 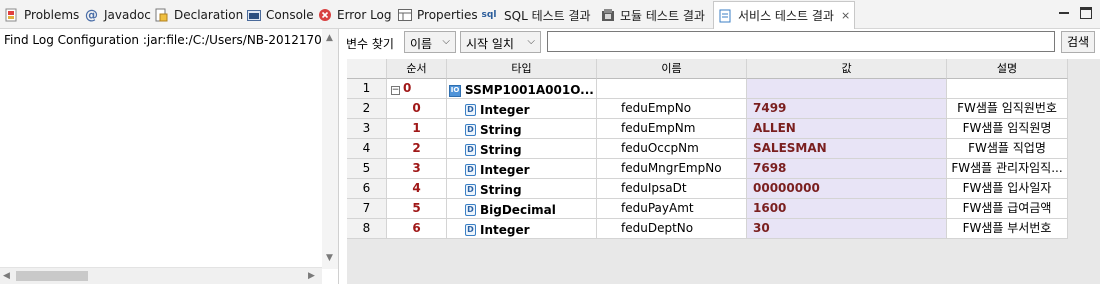 I want to click on value-cell: SALESMAN, so click(x=847, y=149).